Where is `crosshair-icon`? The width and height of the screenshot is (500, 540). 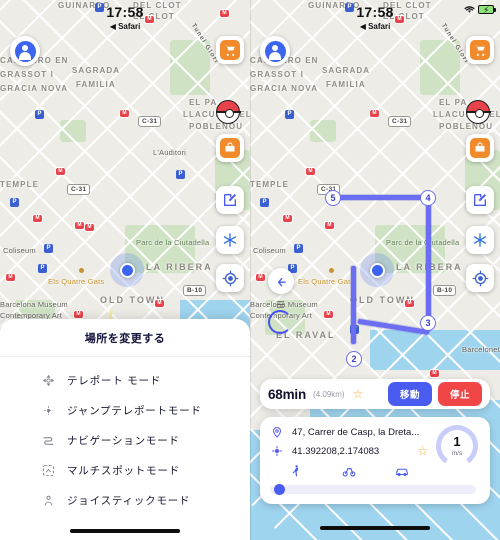
crosshair-icon is located at coordinates (480, 278).